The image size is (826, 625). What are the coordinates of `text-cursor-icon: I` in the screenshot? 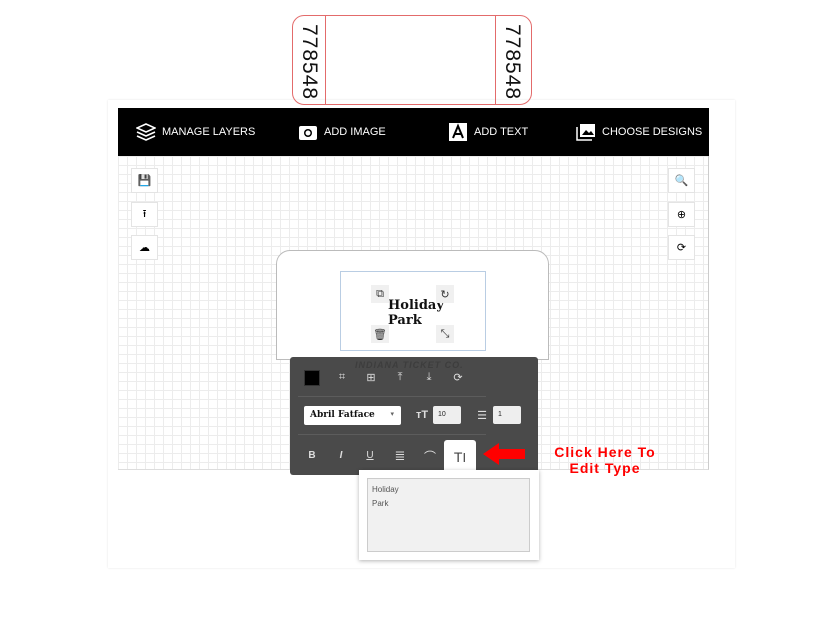 It's located at (464, 457).